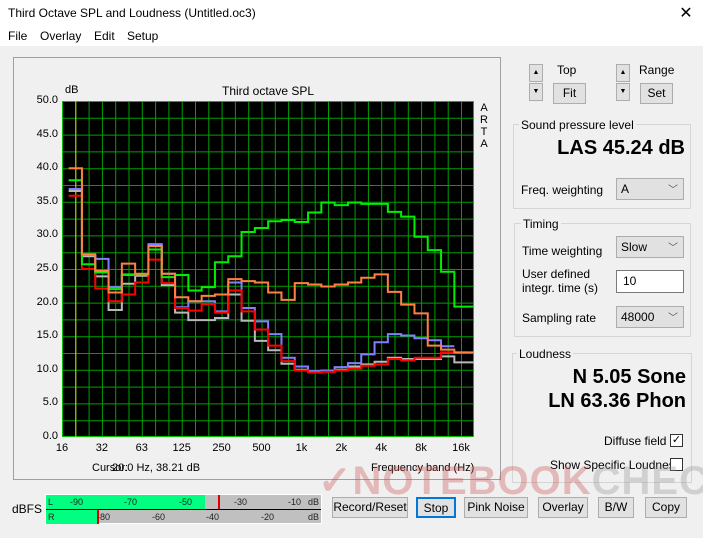 The width and height of the screenshot is (703, 538). I want to click on x-tick-label: 2k, so click(341, 448).